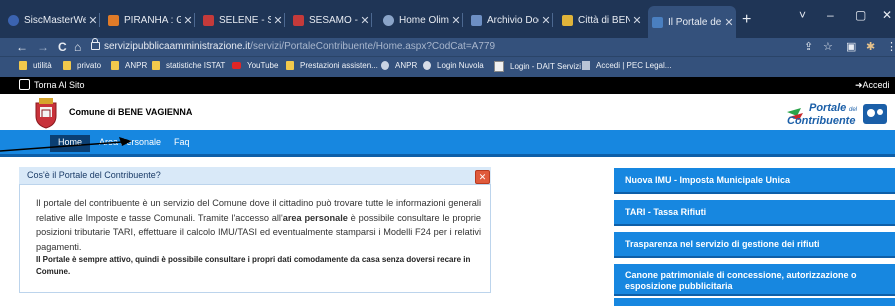 The width and height of the screenshot is (895, 306). Describe the element at coordinates (22, 47) in the screenshot. I see `back-icon: ←` at that location.